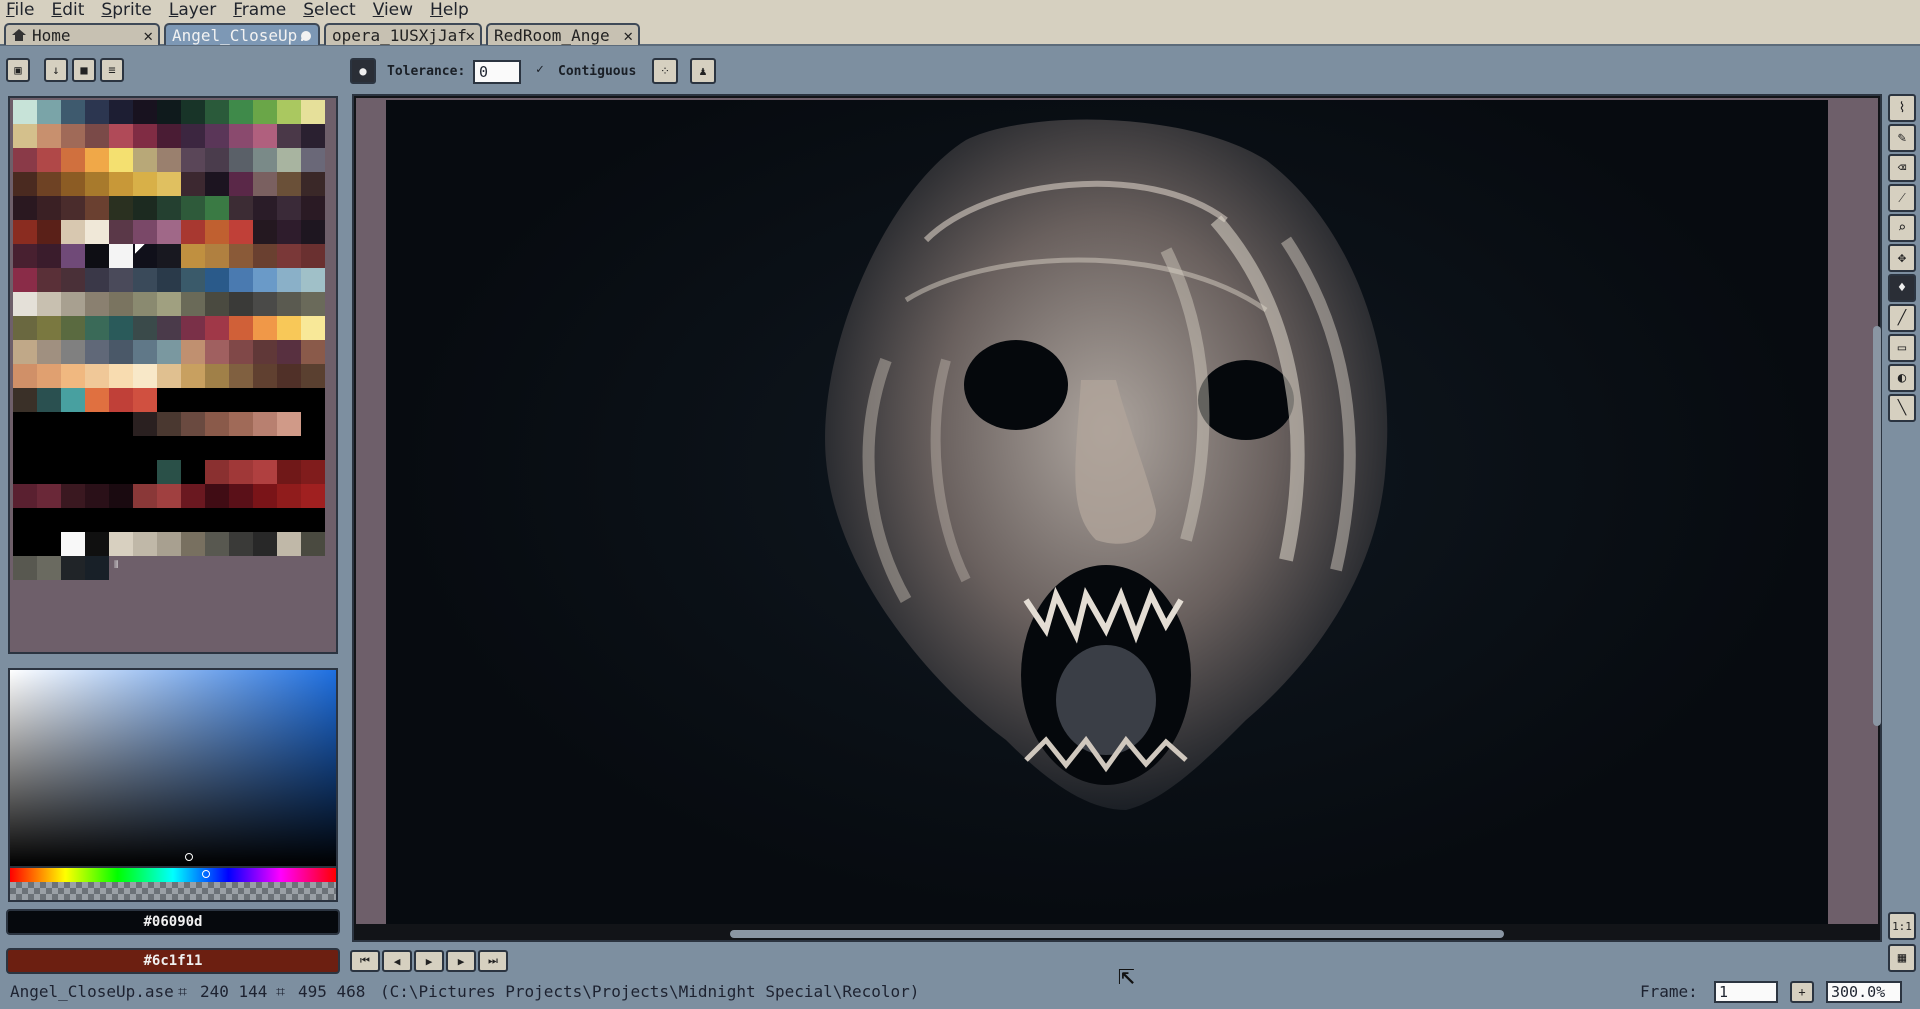 The width and height of the screenshot is (1920, 1009). What do you see at coordinates (20, 10) in the screenshot?
I see `menu-file: File` at bounding box center [20, 10].